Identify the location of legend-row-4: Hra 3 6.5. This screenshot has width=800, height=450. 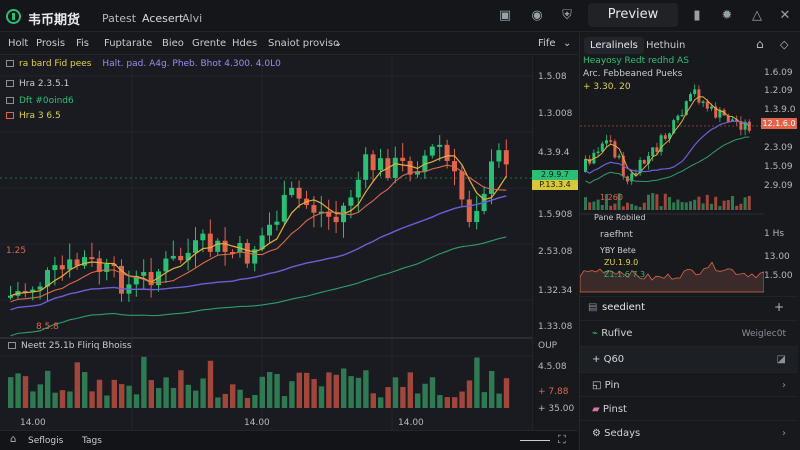
(33, 116).